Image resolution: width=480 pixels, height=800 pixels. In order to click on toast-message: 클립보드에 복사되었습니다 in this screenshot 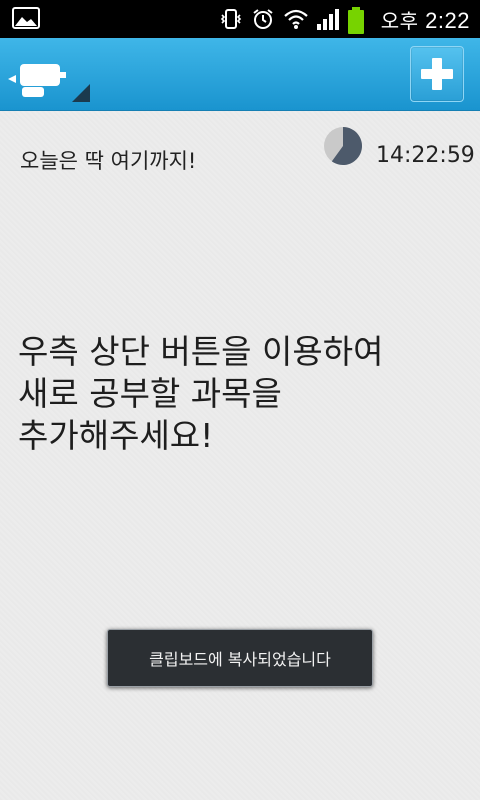, I will do `click(240, 658)`.